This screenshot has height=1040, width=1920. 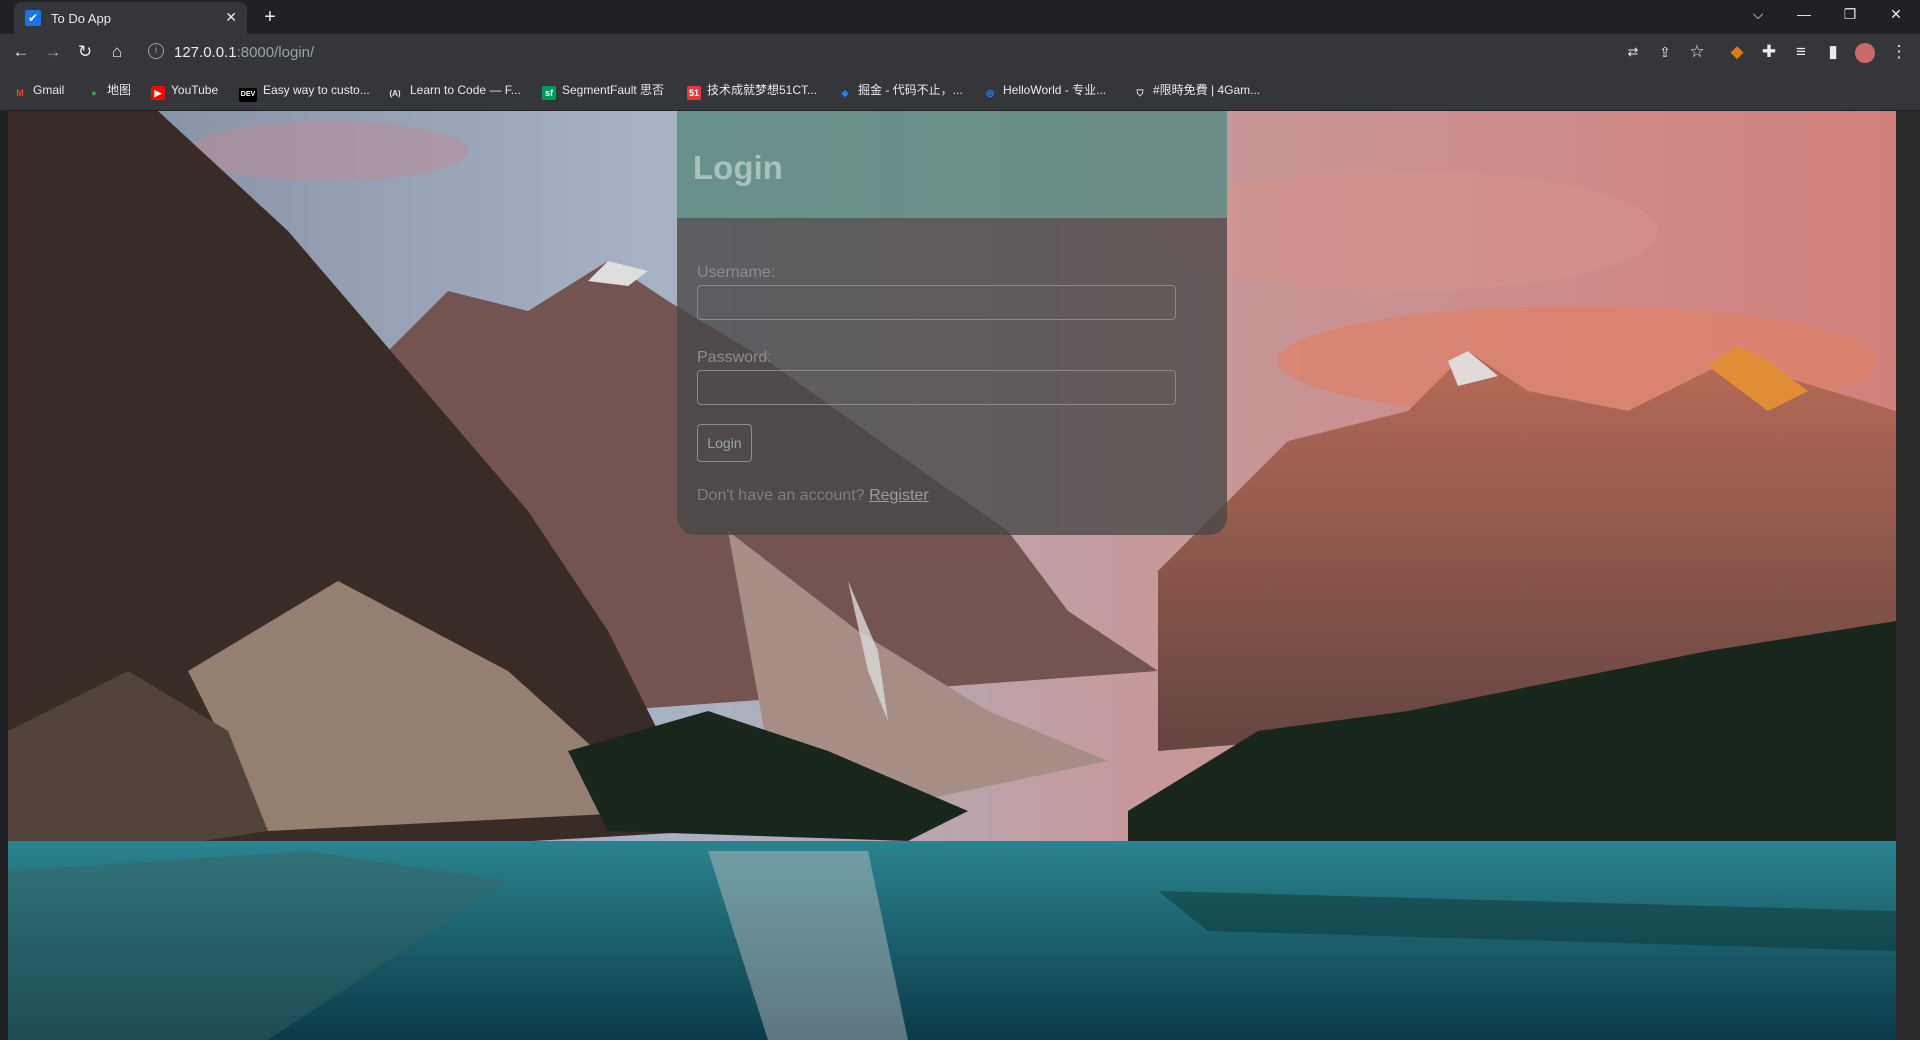 I want to click on shield-icon: ⛉, so click(x=1140, y=93).